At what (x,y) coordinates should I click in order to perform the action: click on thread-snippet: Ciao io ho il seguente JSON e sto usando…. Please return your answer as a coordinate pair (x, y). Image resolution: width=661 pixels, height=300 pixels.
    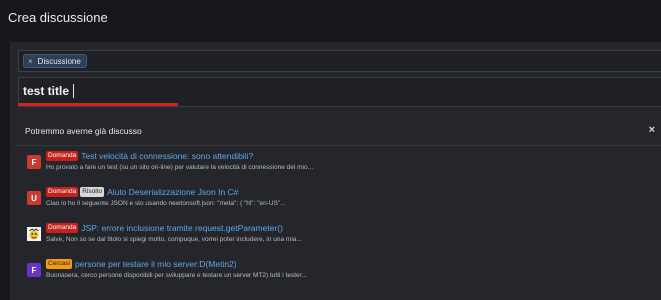
    Looking at the image, I should click on (166, 203).